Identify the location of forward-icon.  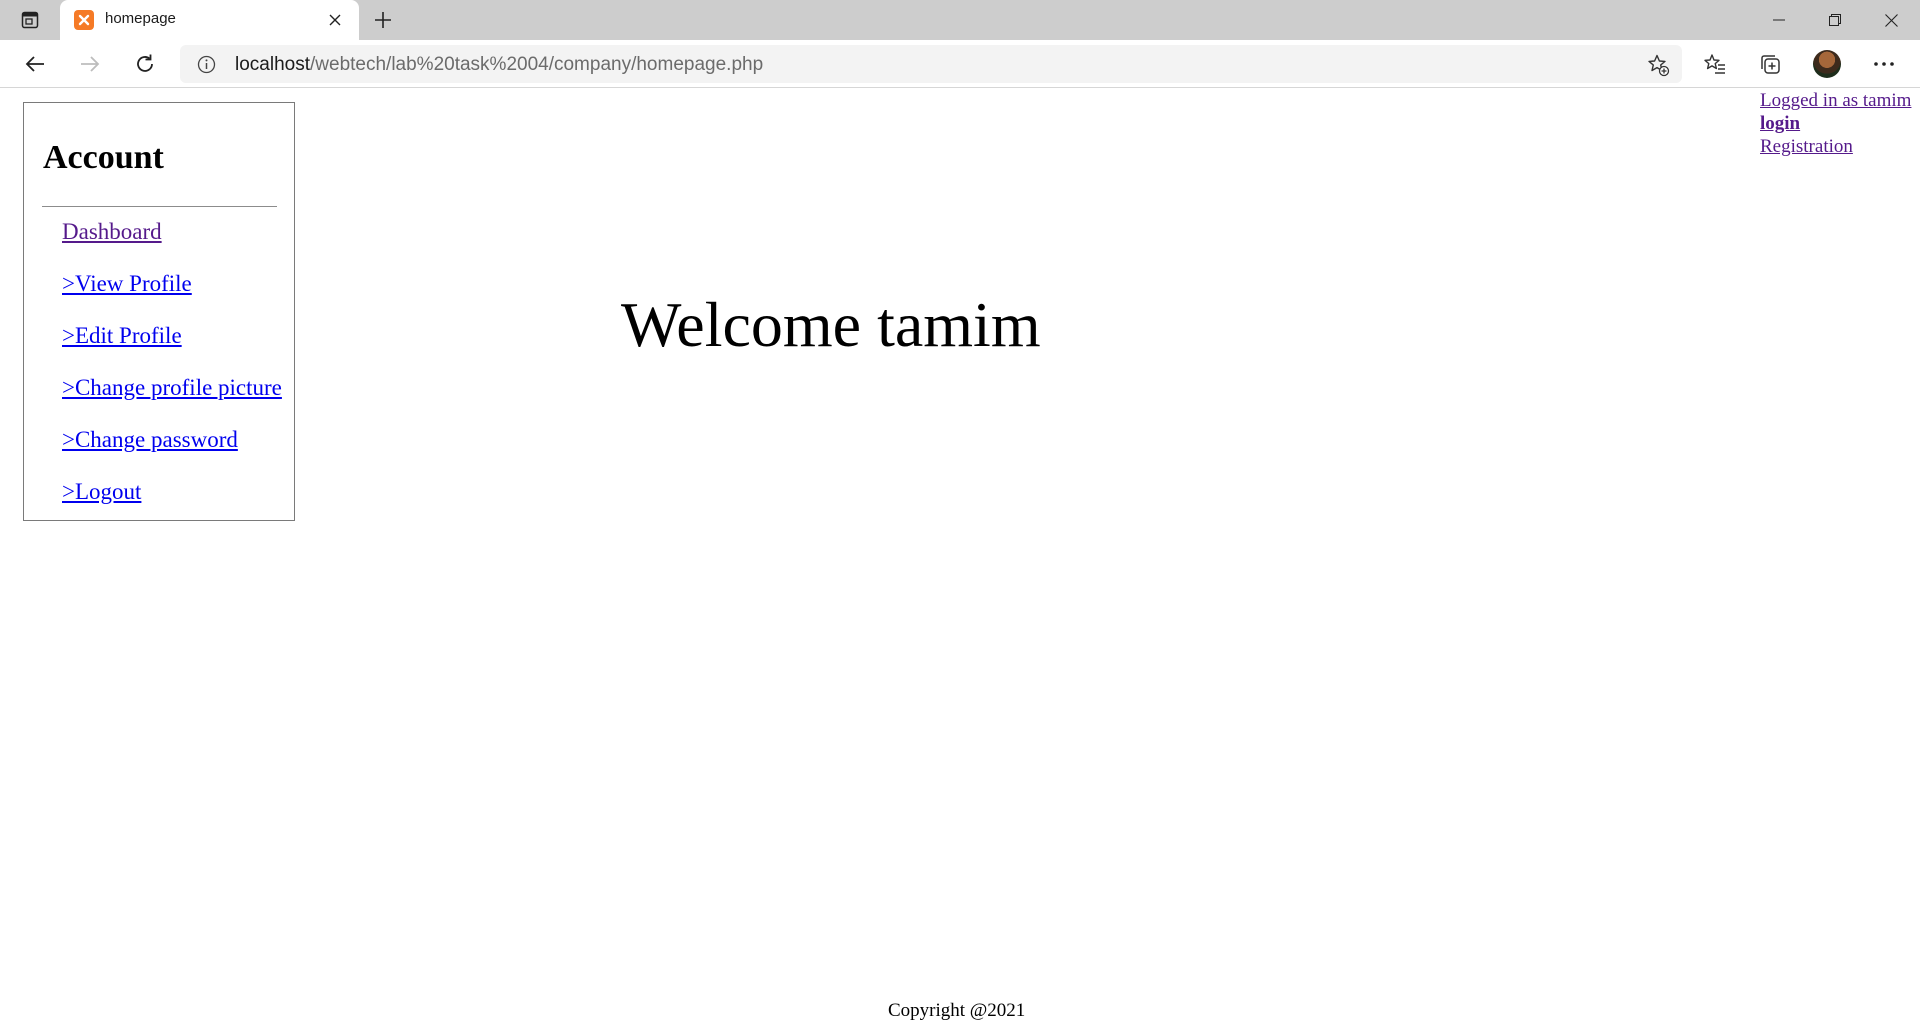
(90, 64).